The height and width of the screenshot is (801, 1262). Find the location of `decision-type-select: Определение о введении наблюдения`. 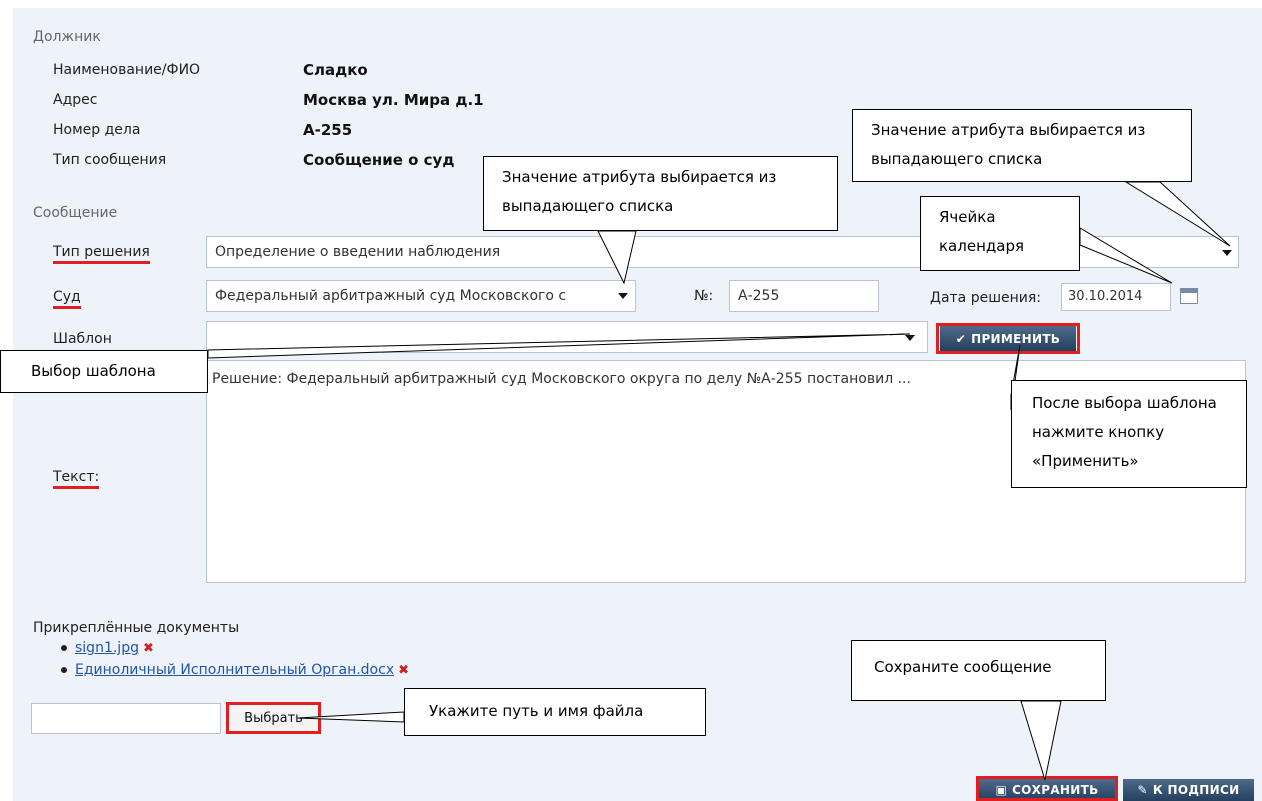

decision-type-select: Определение о введении наблюдения is located at coordinates (722, 252).